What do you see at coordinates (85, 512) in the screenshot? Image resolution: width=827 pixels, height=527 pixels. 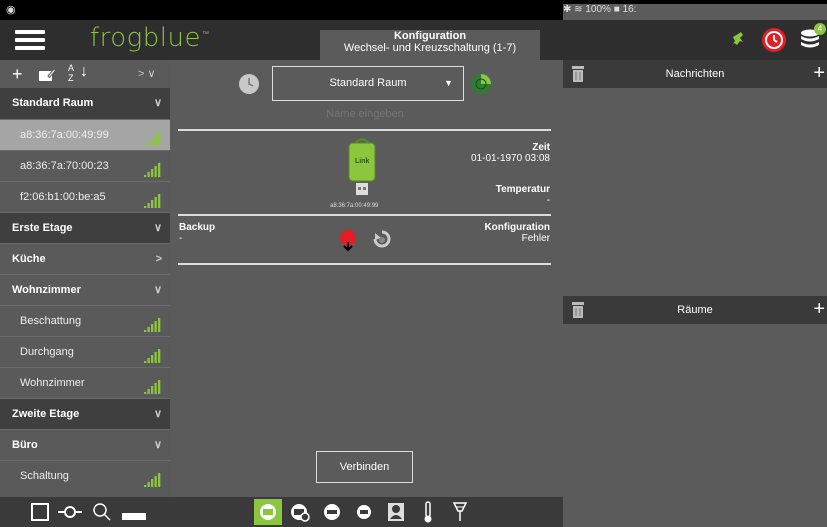 I see `sidebar-bottom-bar` at bounding box center [85, 512].